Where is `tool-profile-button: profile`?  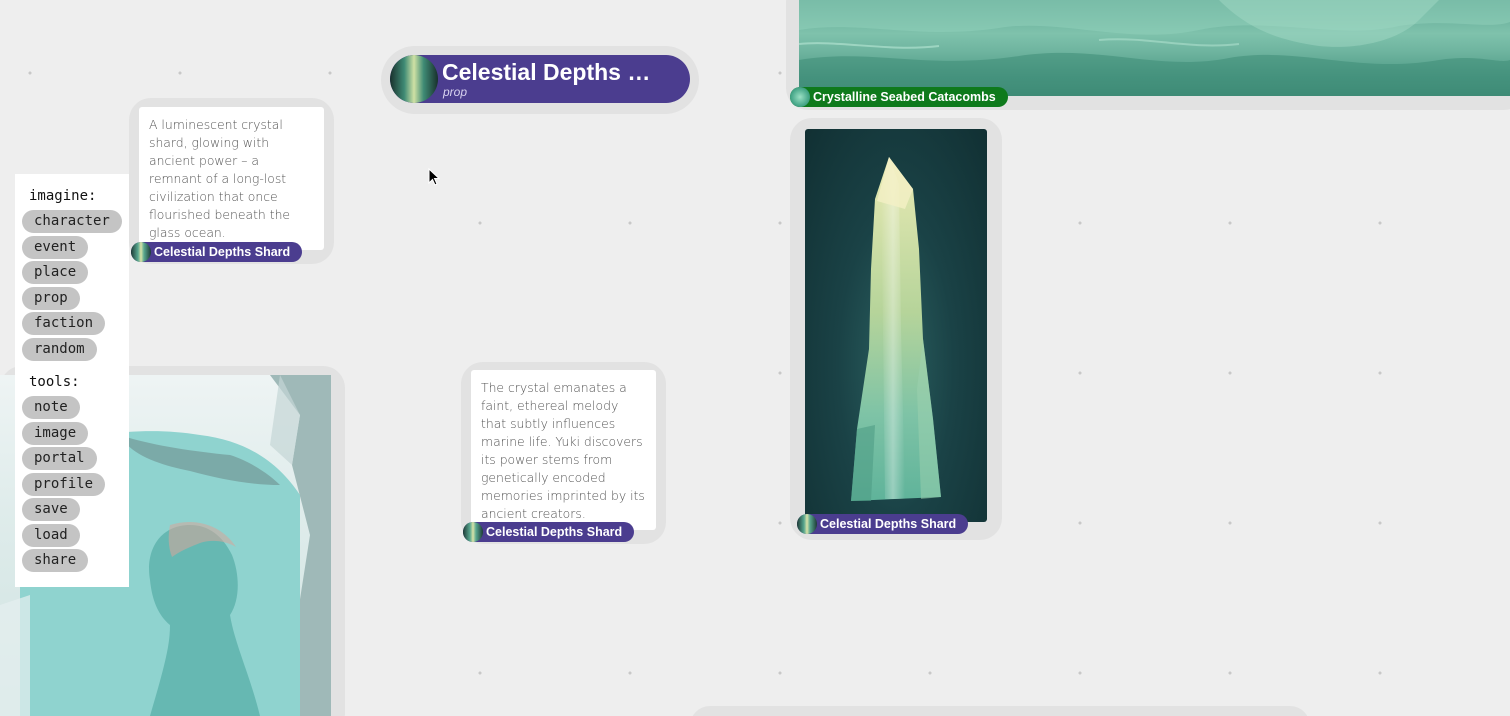 tool-profile-button: profile is located at coordinates (64, 484).